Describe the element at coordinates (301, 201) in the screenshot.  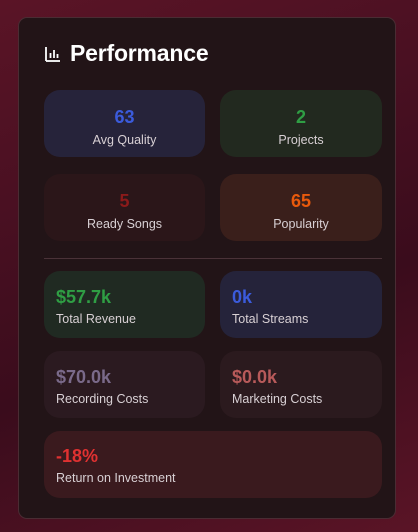
I see `stat-value: 65` at that location.